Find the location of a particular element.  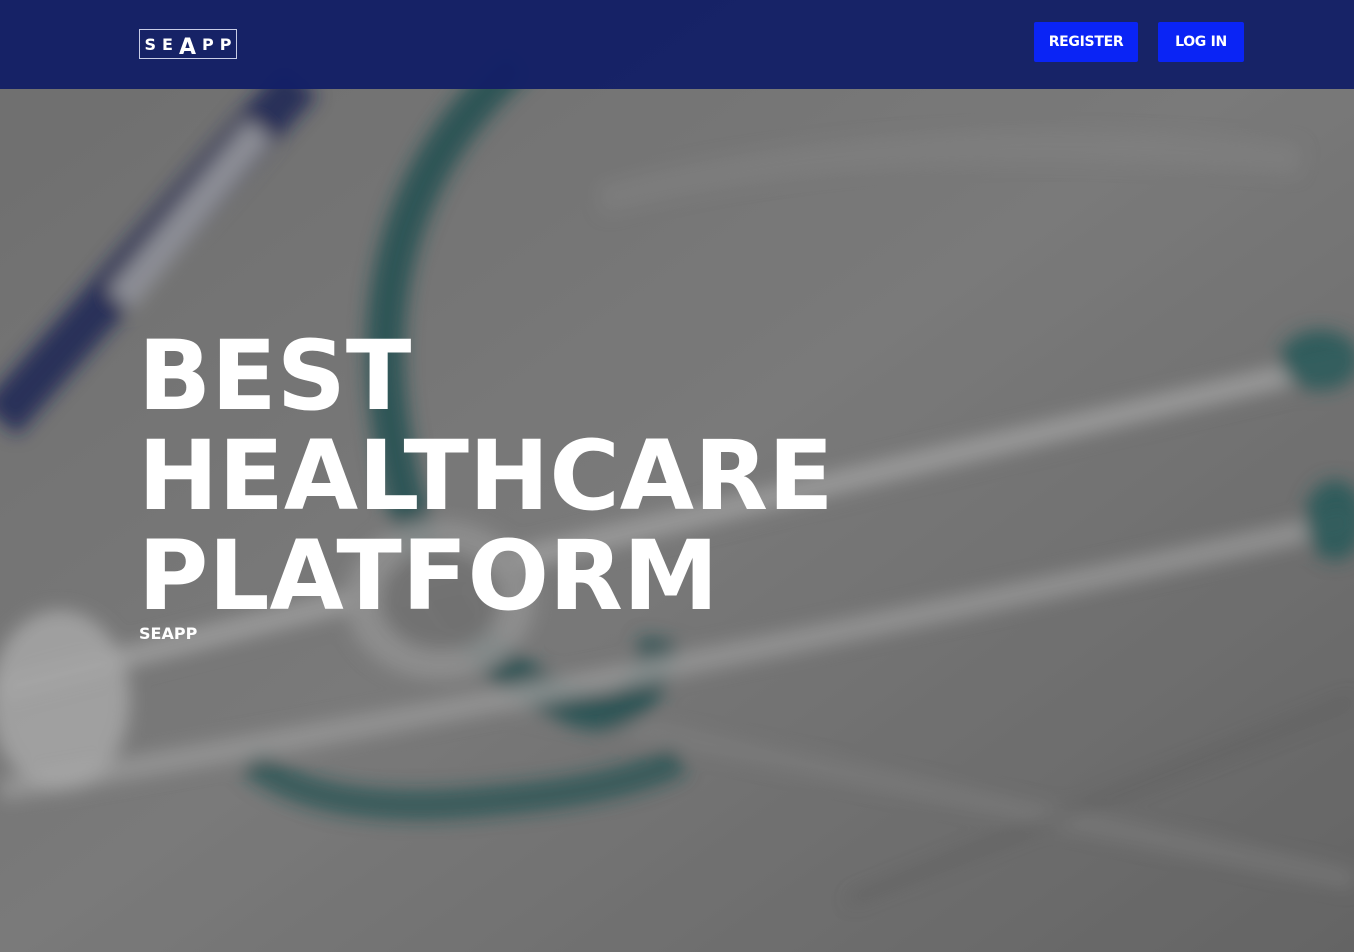

top-navbar: SE A PP REGISTER LOG IN is located at coordinates (677, 44).